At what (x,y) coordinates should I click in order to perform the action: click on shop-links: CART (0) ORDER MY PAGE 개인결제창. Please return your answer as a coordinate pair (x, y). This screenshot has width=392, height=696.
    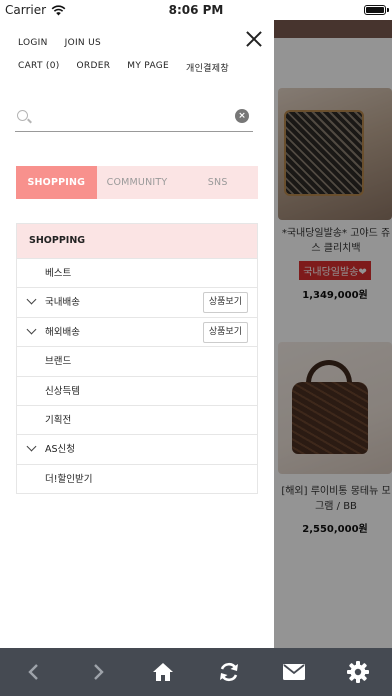
    Looking at the image, I should click on (132, 67).